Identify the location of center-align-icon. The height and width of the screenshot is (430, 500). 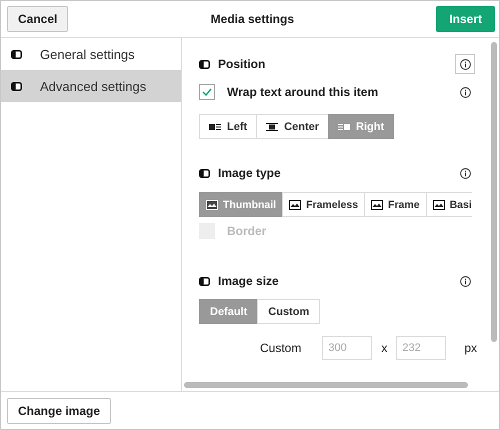
(272, 126).